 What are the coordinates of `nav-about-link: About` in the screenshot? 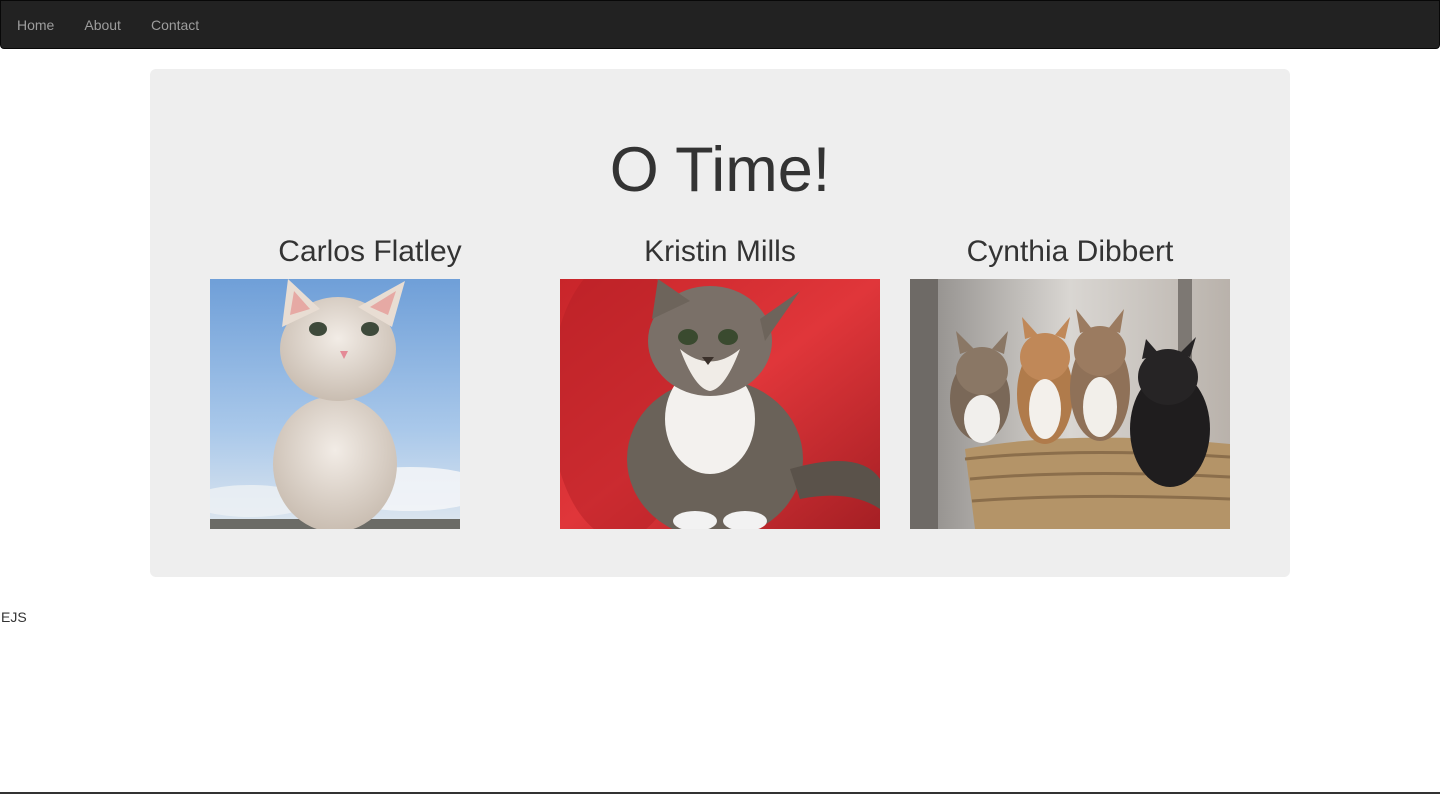 It's located at (102, 25).